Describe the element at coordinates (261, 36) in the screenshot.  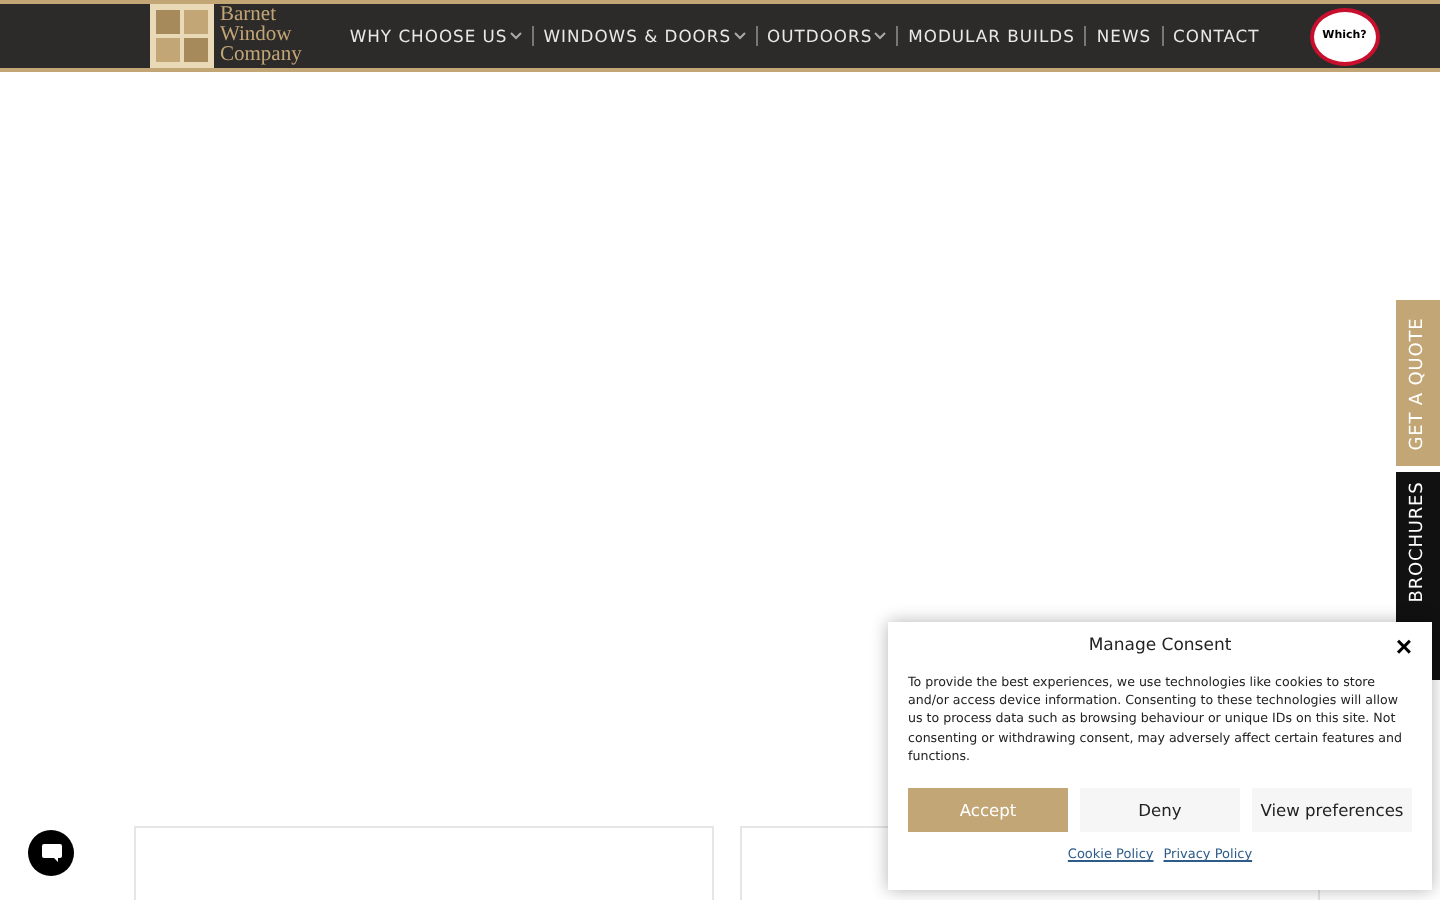
I see `logo-wordmark: Barnet Window Company` at that location.